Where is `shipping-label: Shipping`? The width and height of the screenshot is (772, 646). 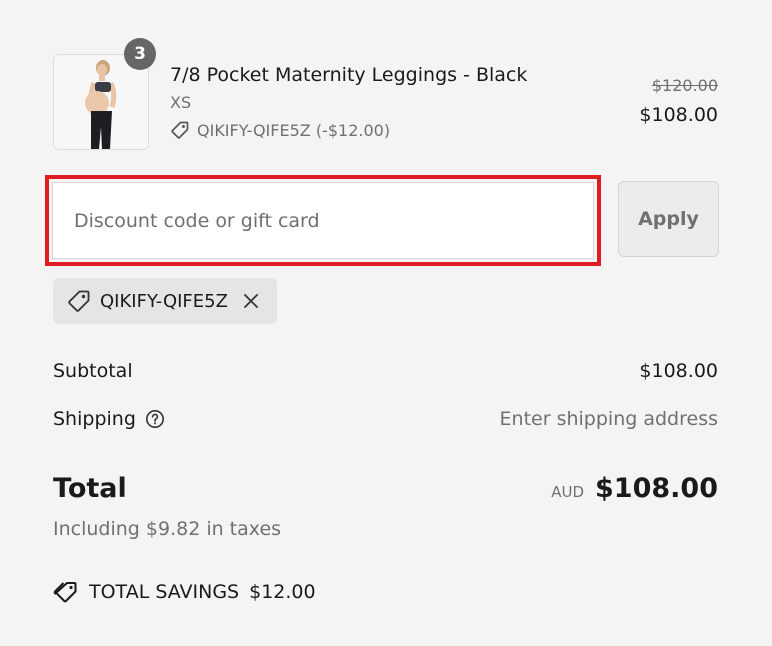 shipping-label: Shipping is located at coordinates (94, 419).